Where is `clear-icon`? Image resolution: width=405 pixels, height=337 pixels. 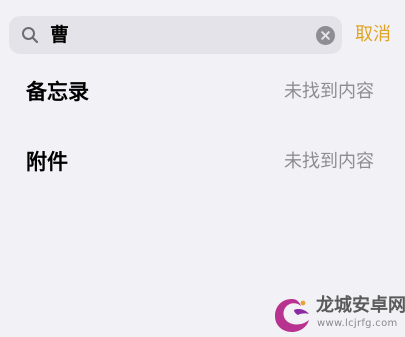
clear-icon is located at coordinates (325, 35).